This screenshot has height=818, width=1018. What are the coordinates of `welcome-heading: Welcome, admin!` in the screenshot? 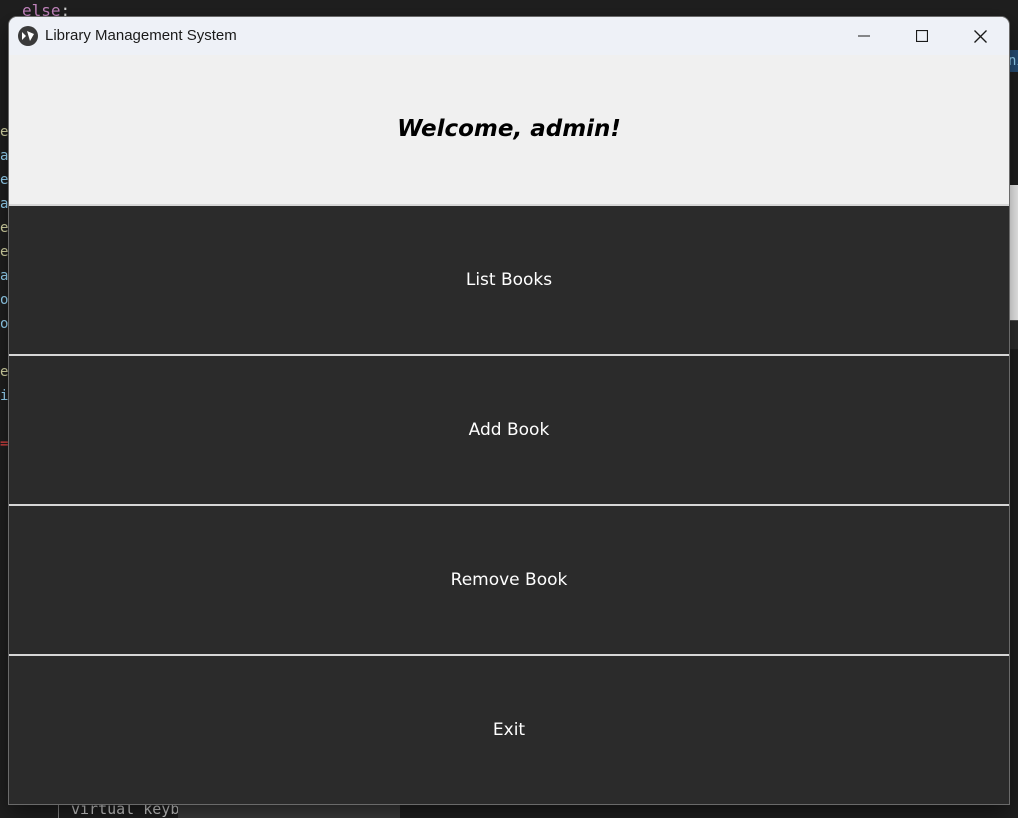 It's located at (509, 128).